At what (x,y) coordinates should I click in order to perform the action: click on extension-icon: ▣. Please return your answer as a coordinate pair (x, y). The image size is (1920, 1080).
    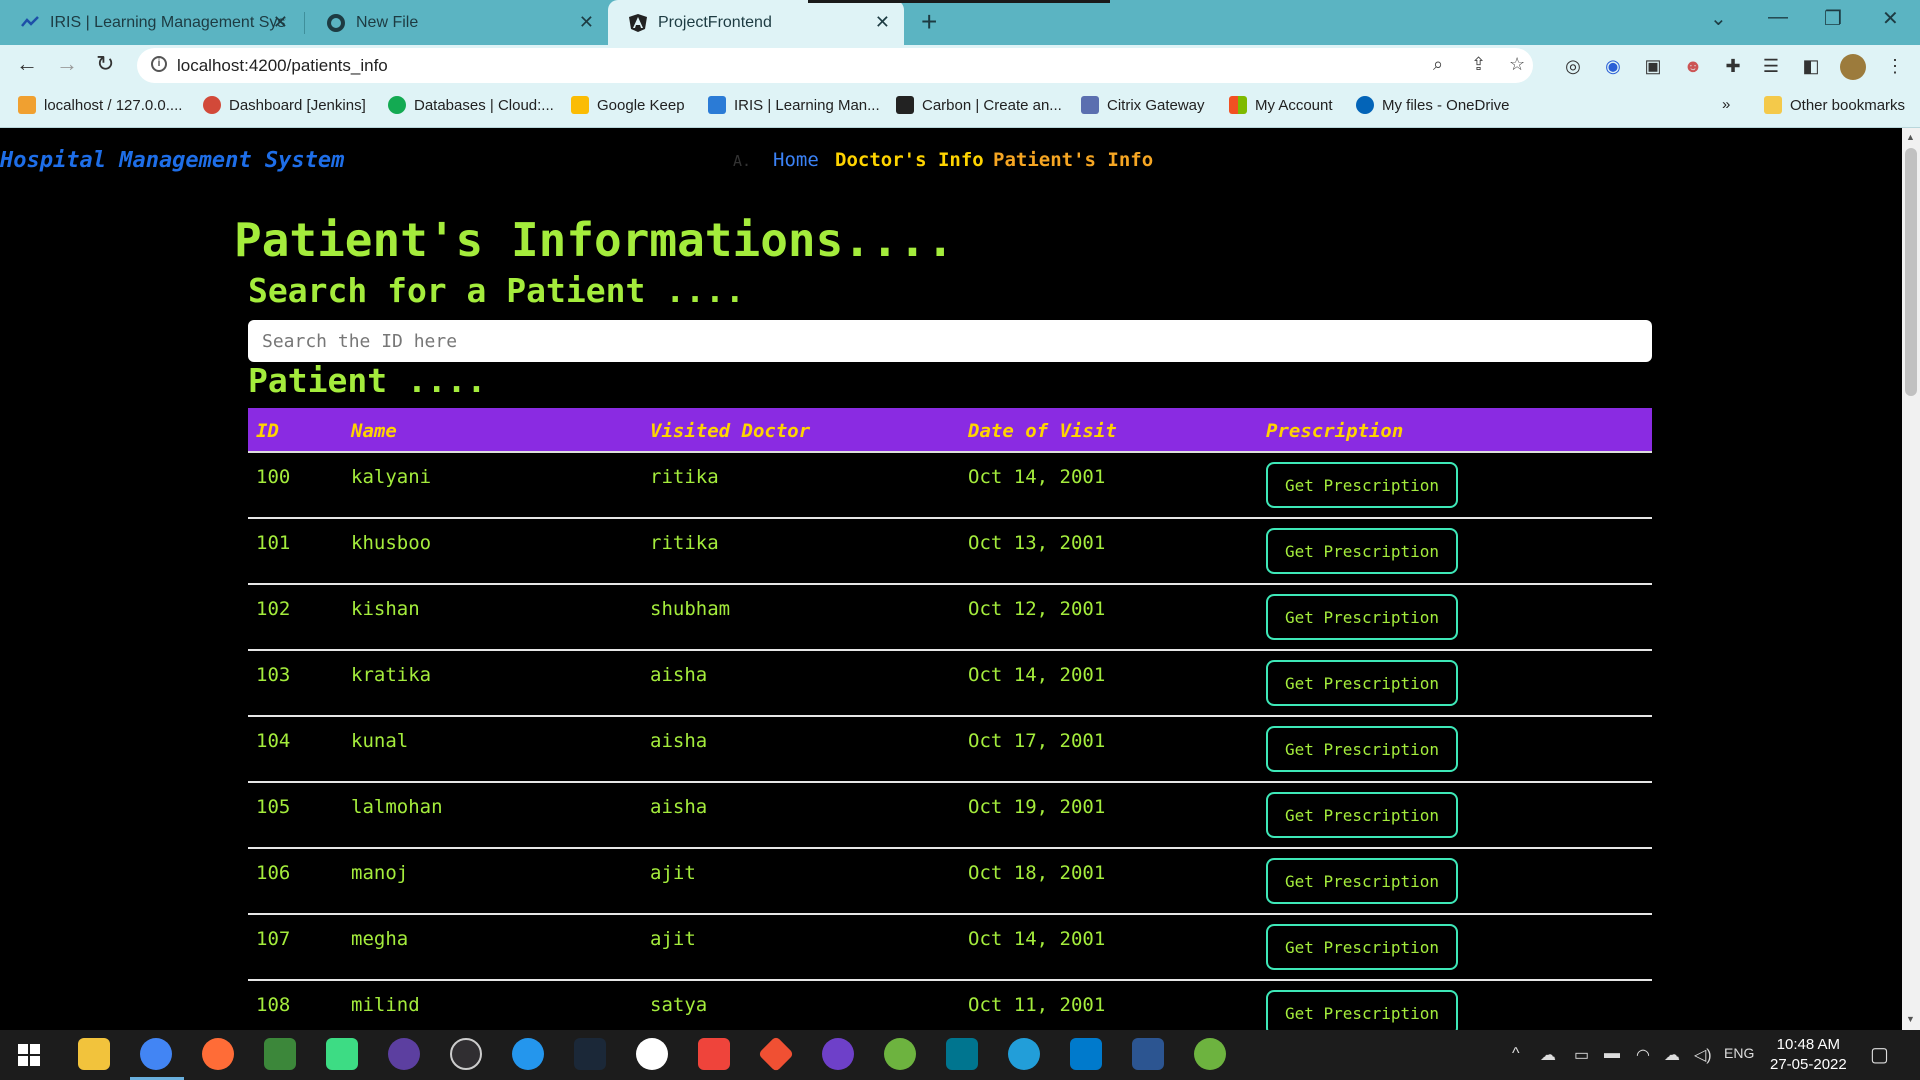
    Looking at the image, I should click on (1653, 67).